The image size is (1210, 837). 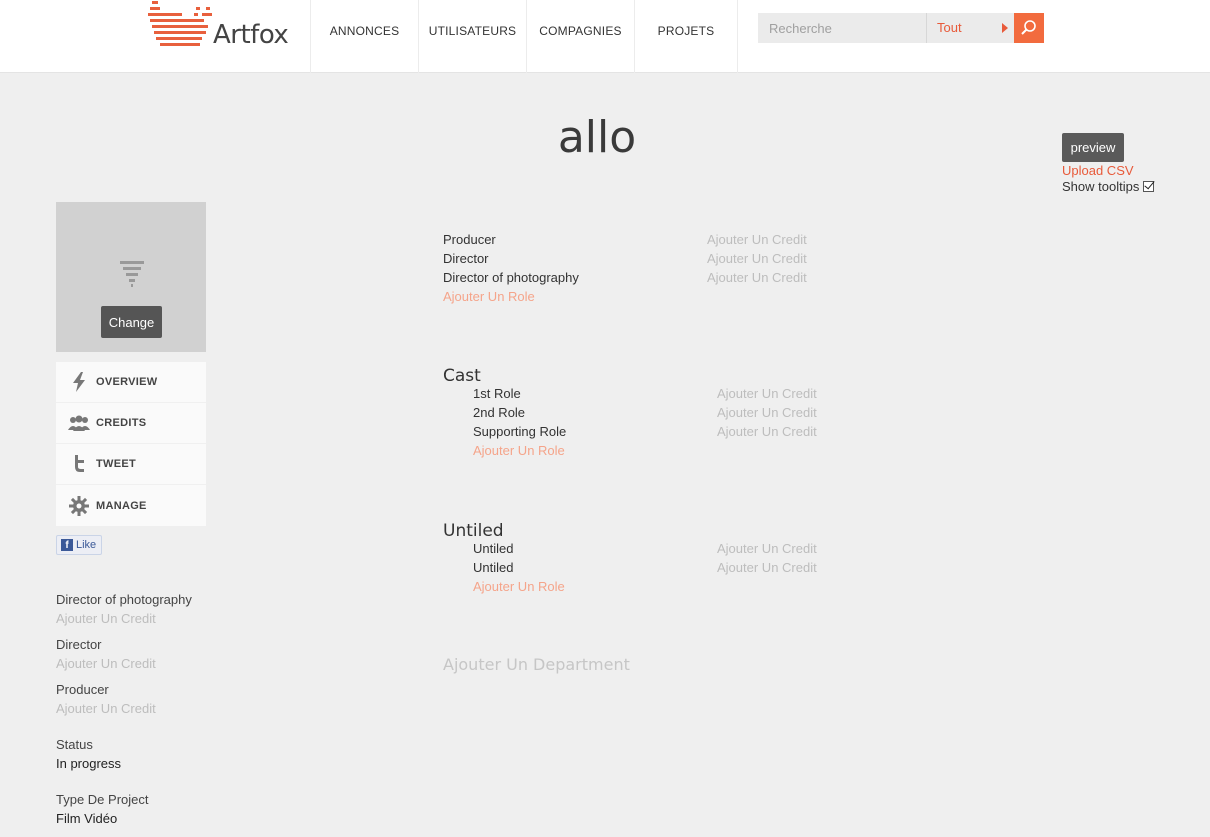 I want to click on role-name: Supporting Role, so click(x=520, y=431).